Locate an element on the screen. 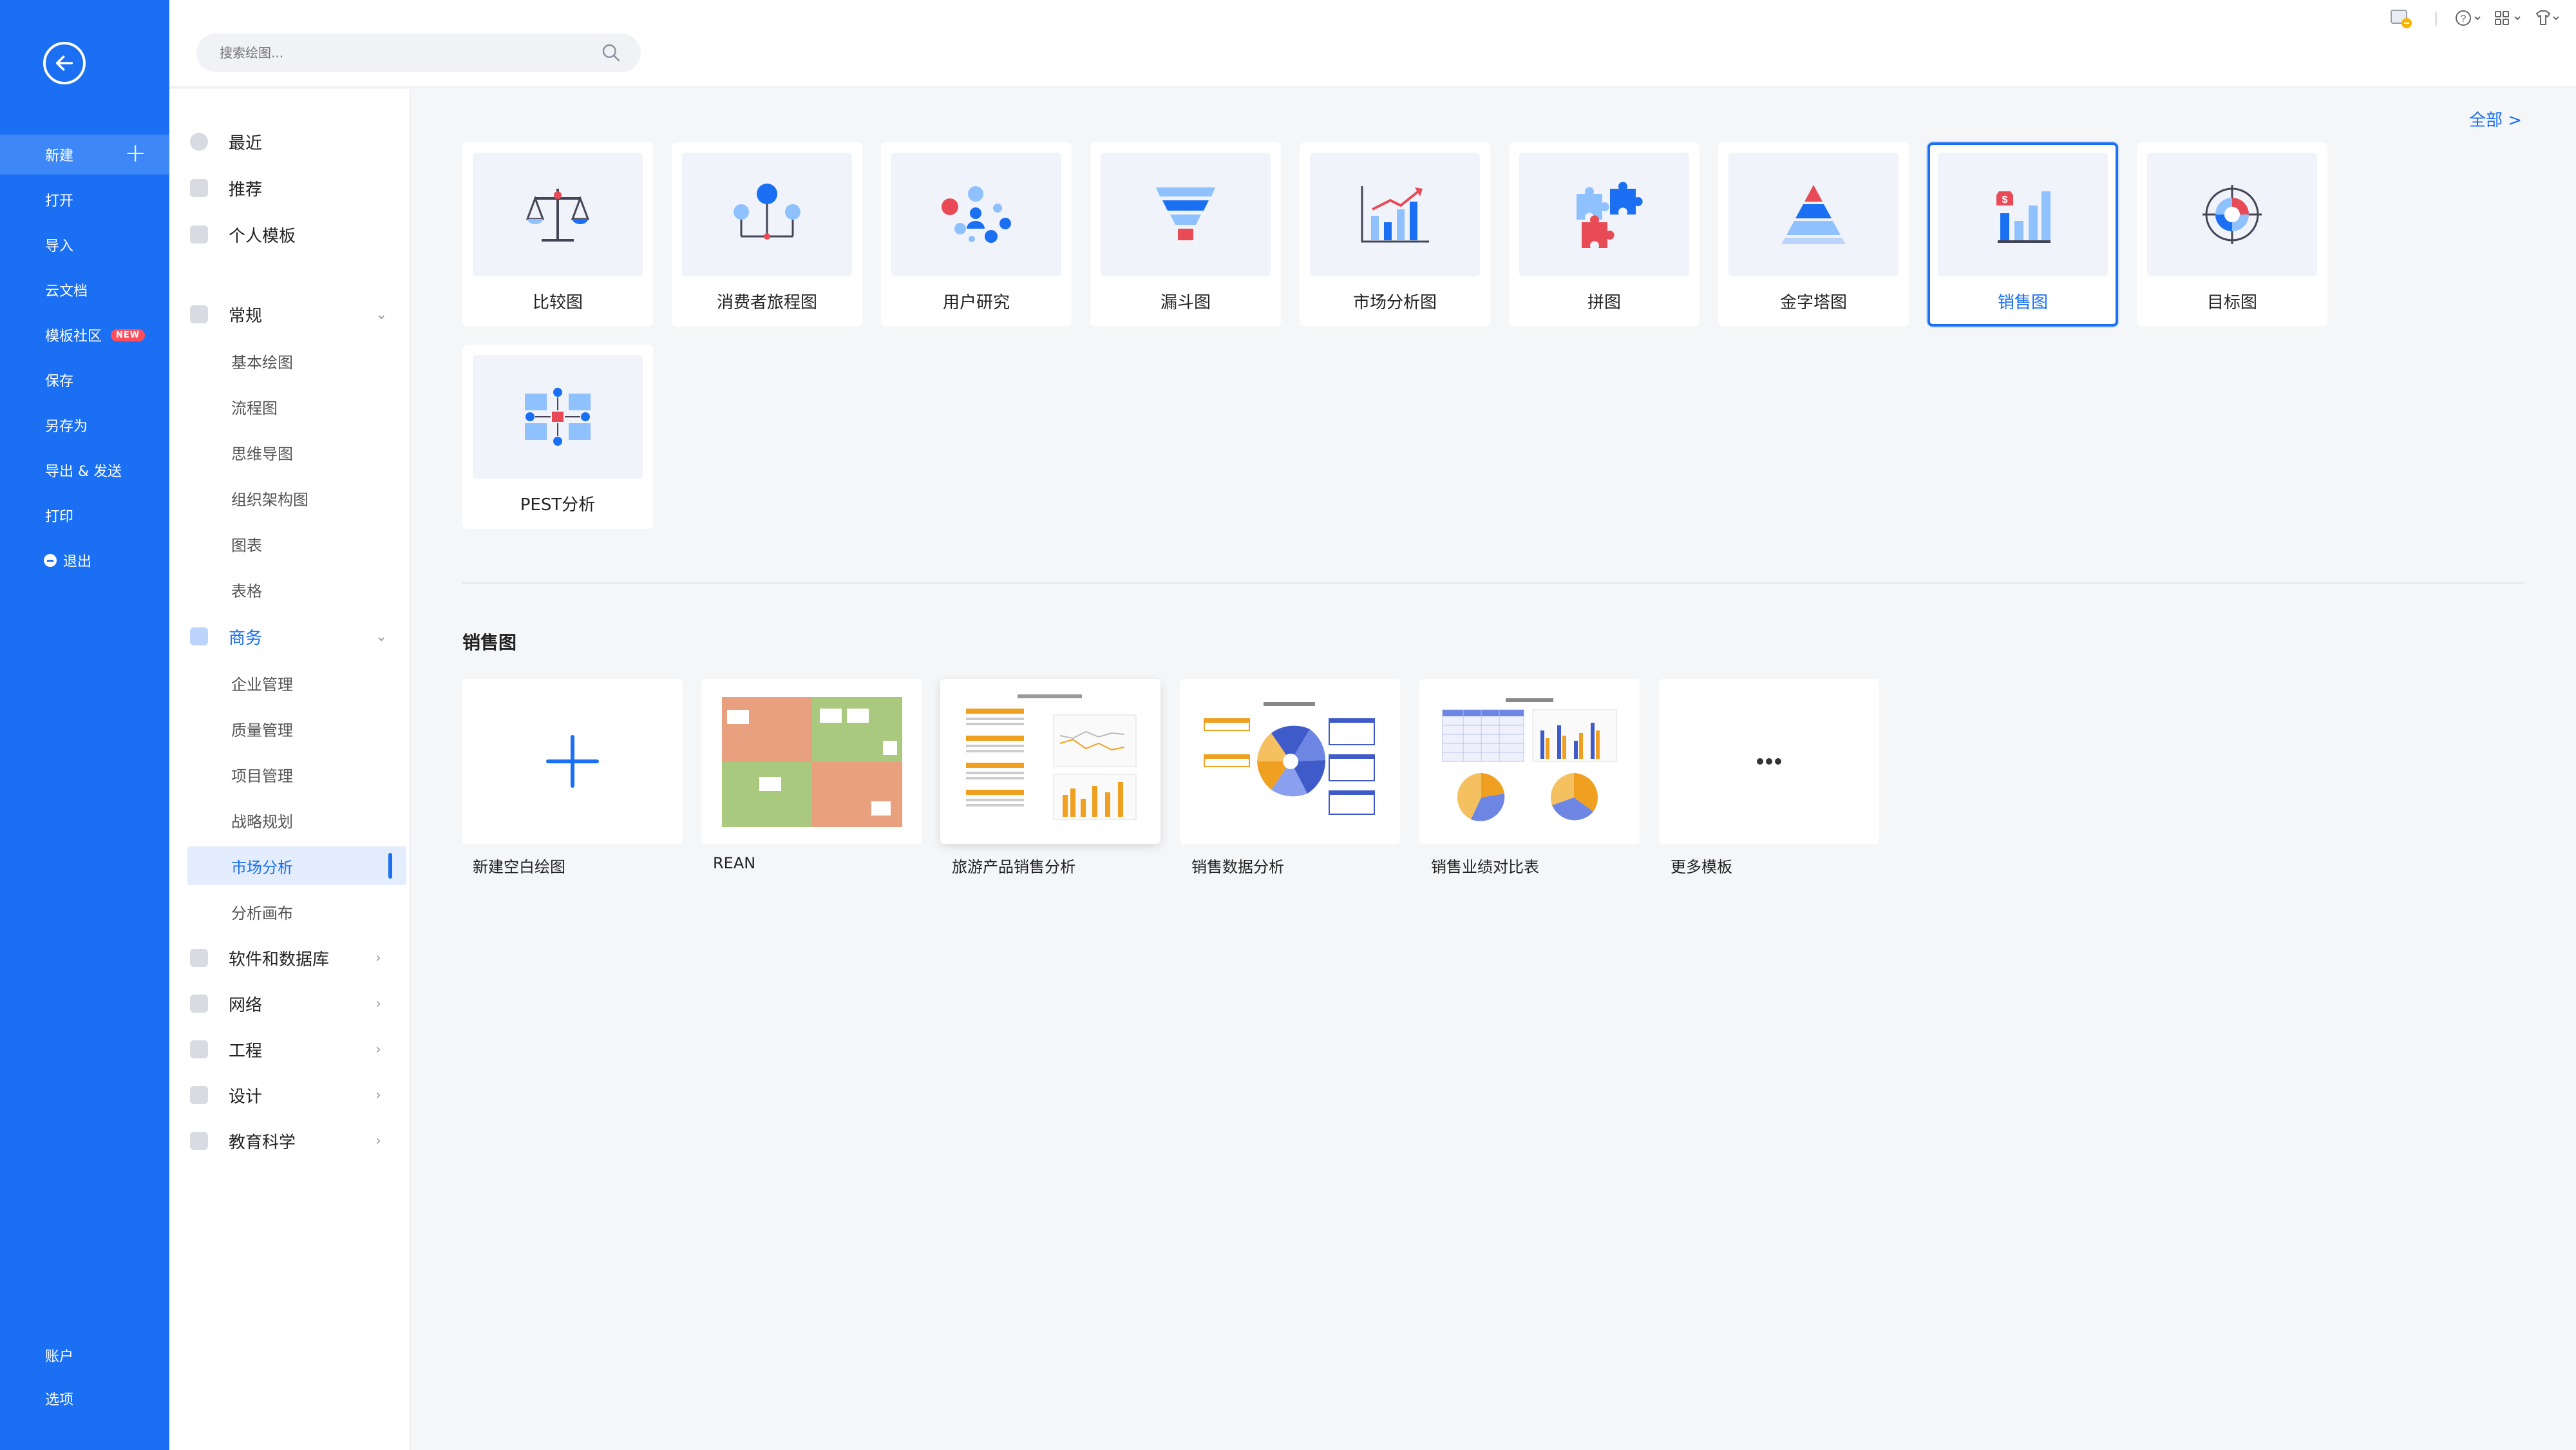 This screenshot has width=2576, height=1450. sub-project-mgmt: 项目管理 is located at coordinates (290, 774).